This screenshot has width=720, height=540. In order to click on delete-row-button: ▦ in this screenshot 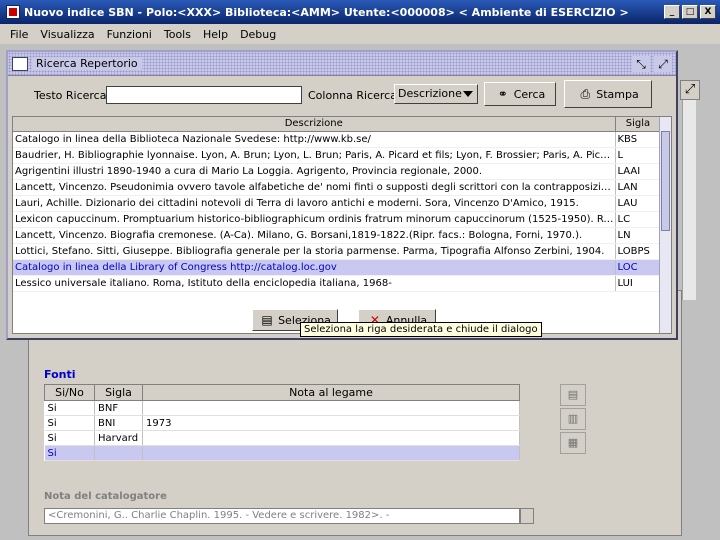, I will do `click(573, 443)`.